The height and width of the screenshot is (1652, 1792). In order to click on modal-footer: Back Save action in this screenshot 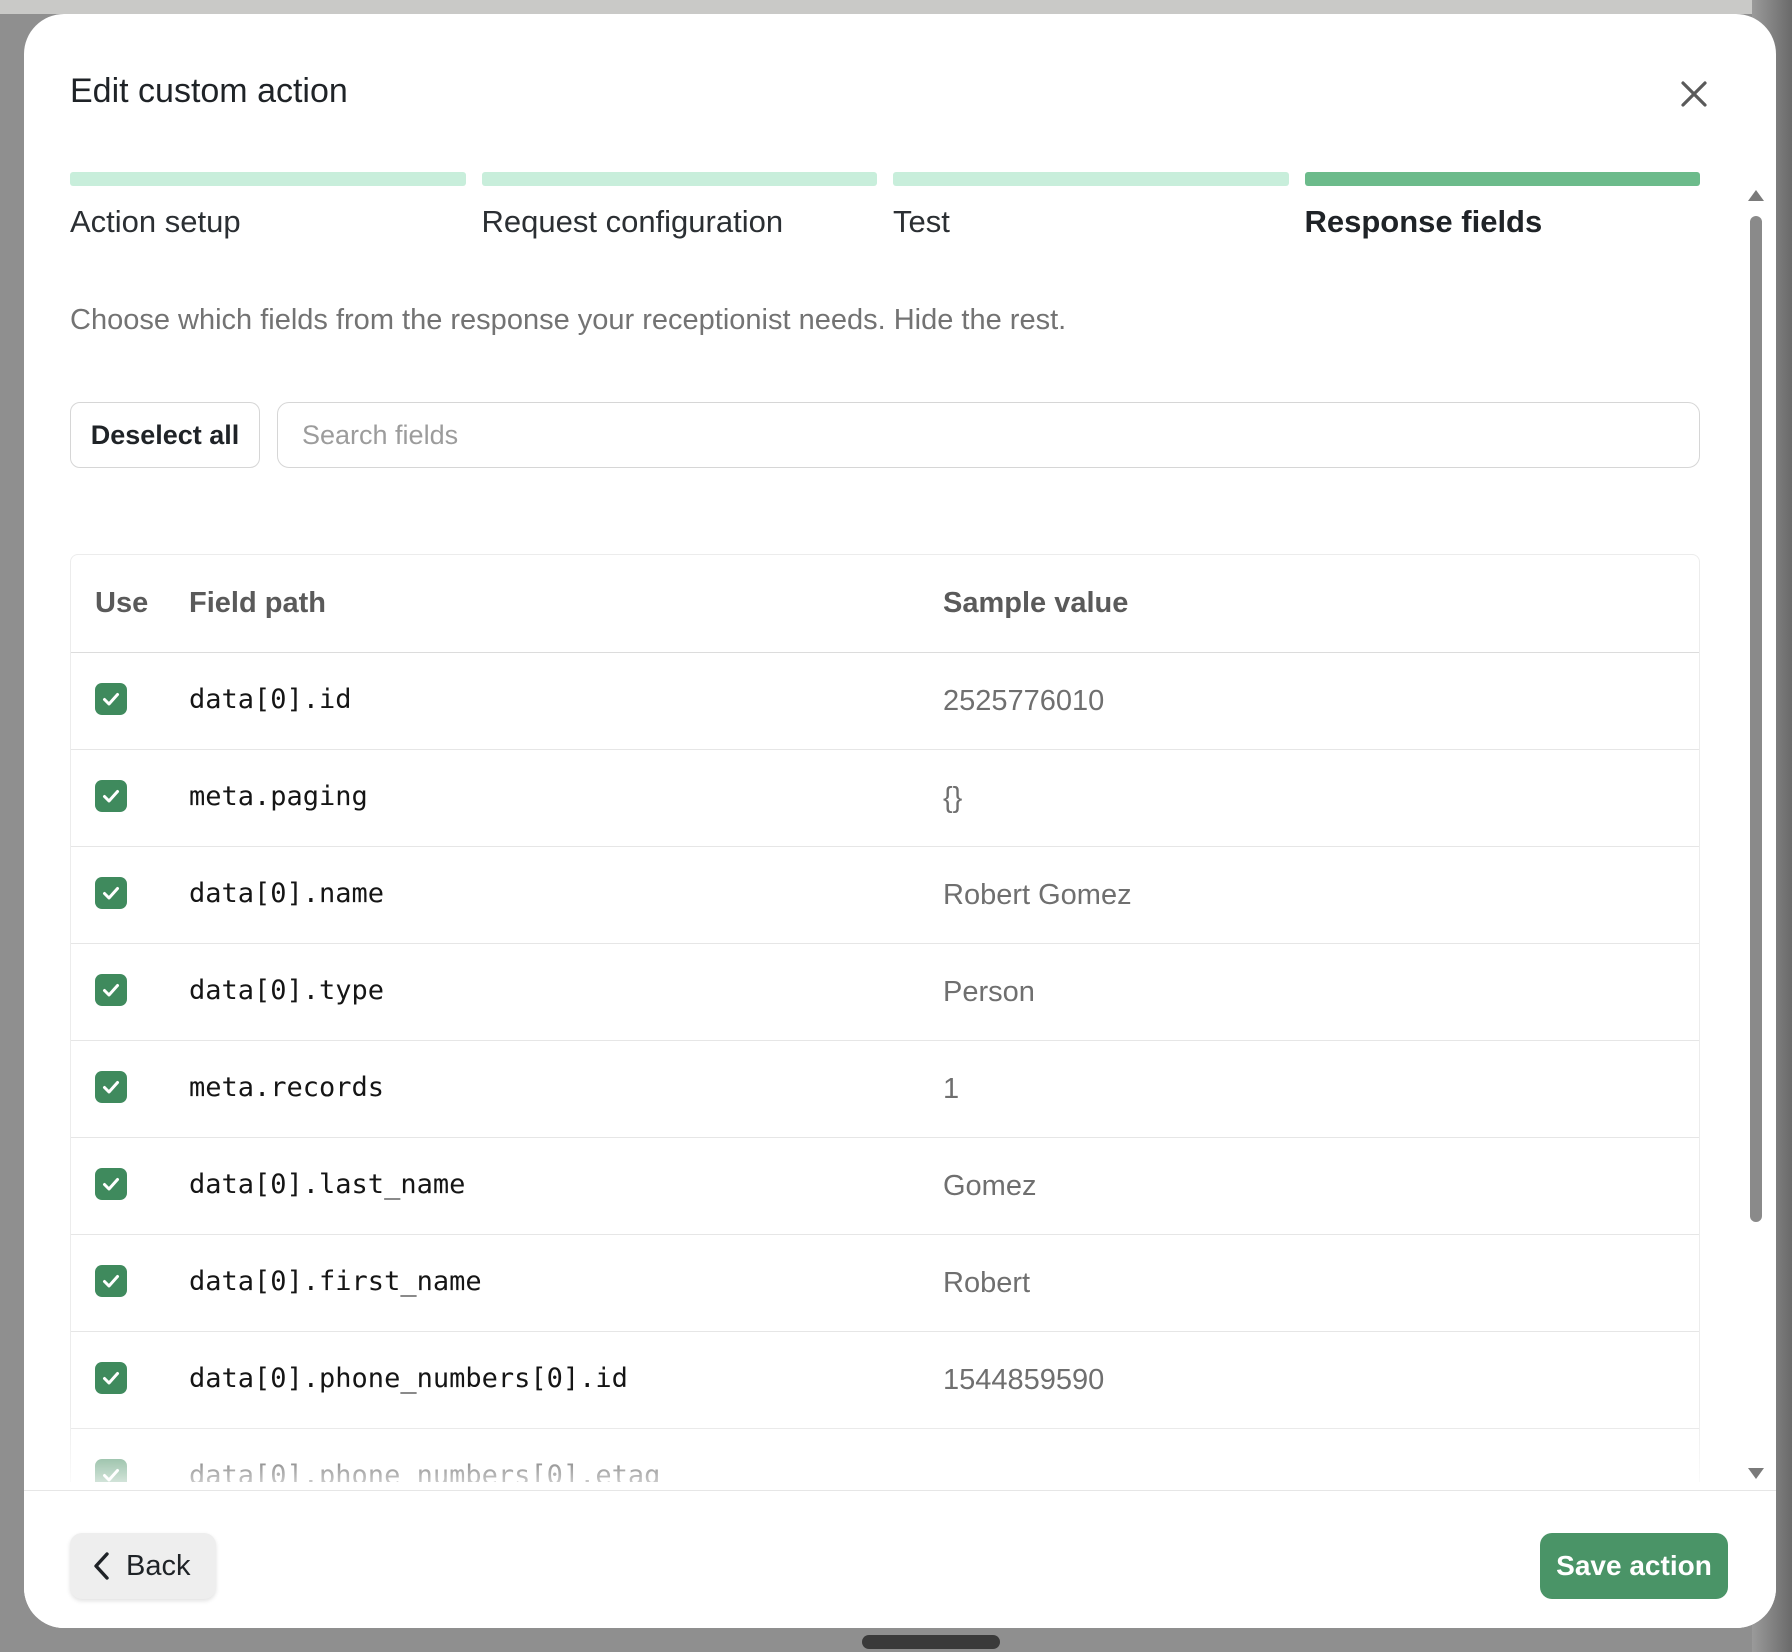, I will do `click(900, 1559)`.